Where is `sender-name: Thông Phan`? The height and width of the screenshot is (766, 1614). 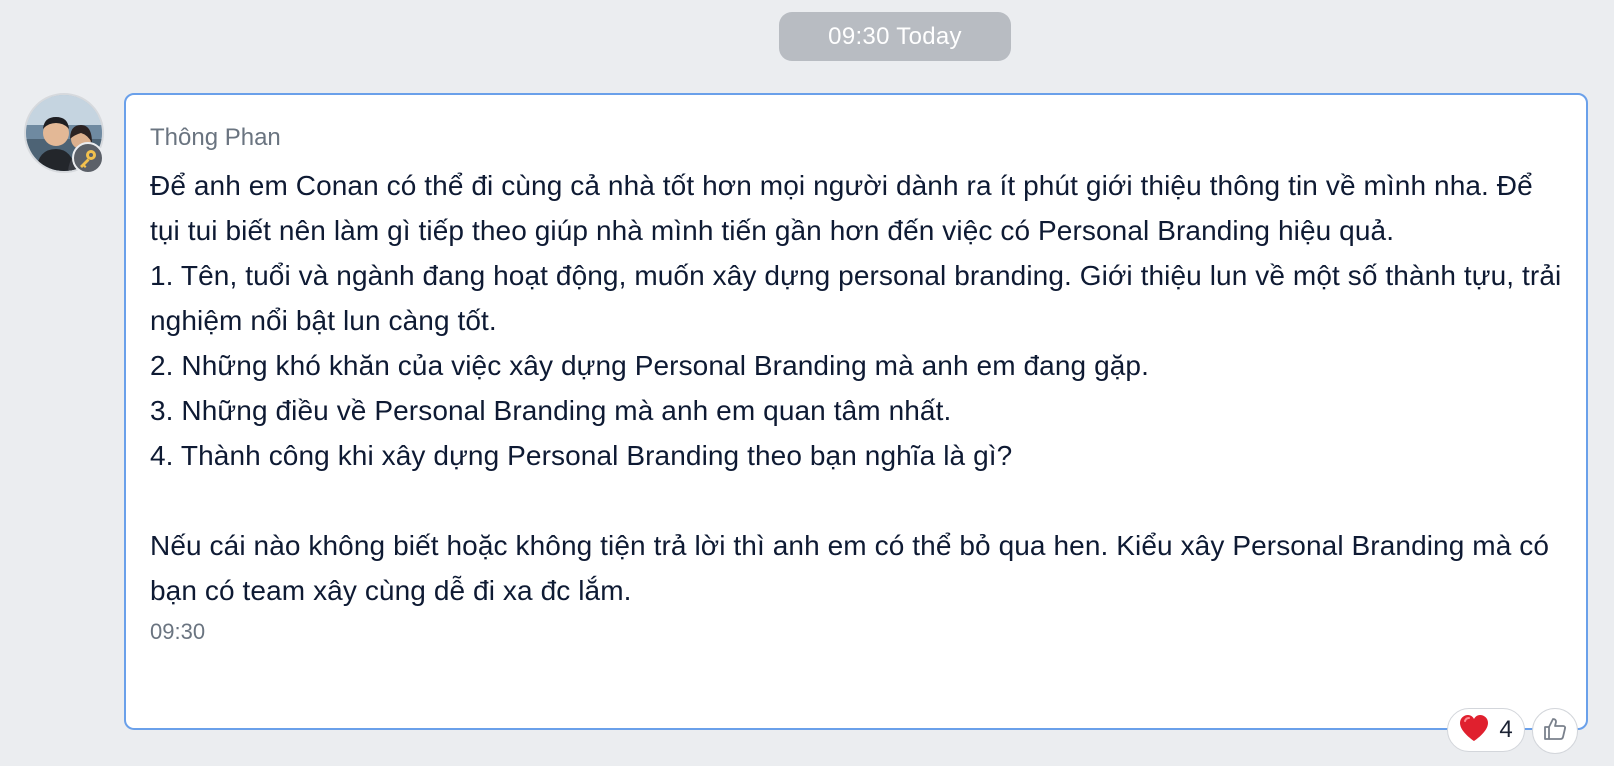 sender-name: Thông Phan is located at coordinates (215, 137).